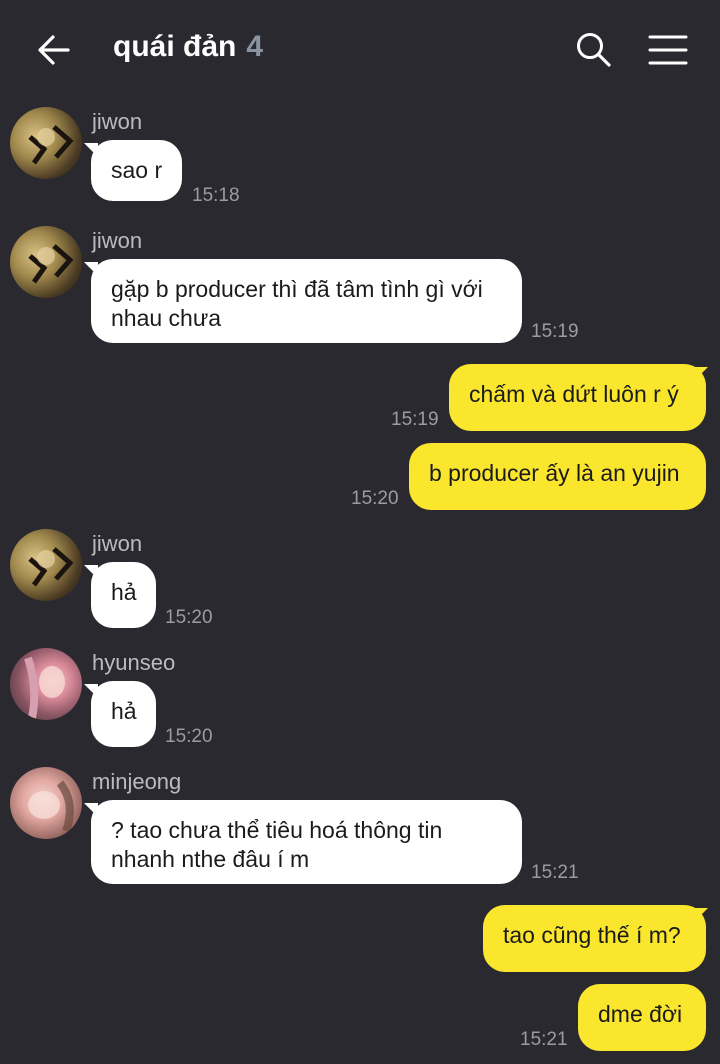 The image size is (720, 1064). Describe the element at coordinates (277, 830) in the screenshot. I see `message-line: ? tao chưa thể tiêu hoá thông tin` at that location.